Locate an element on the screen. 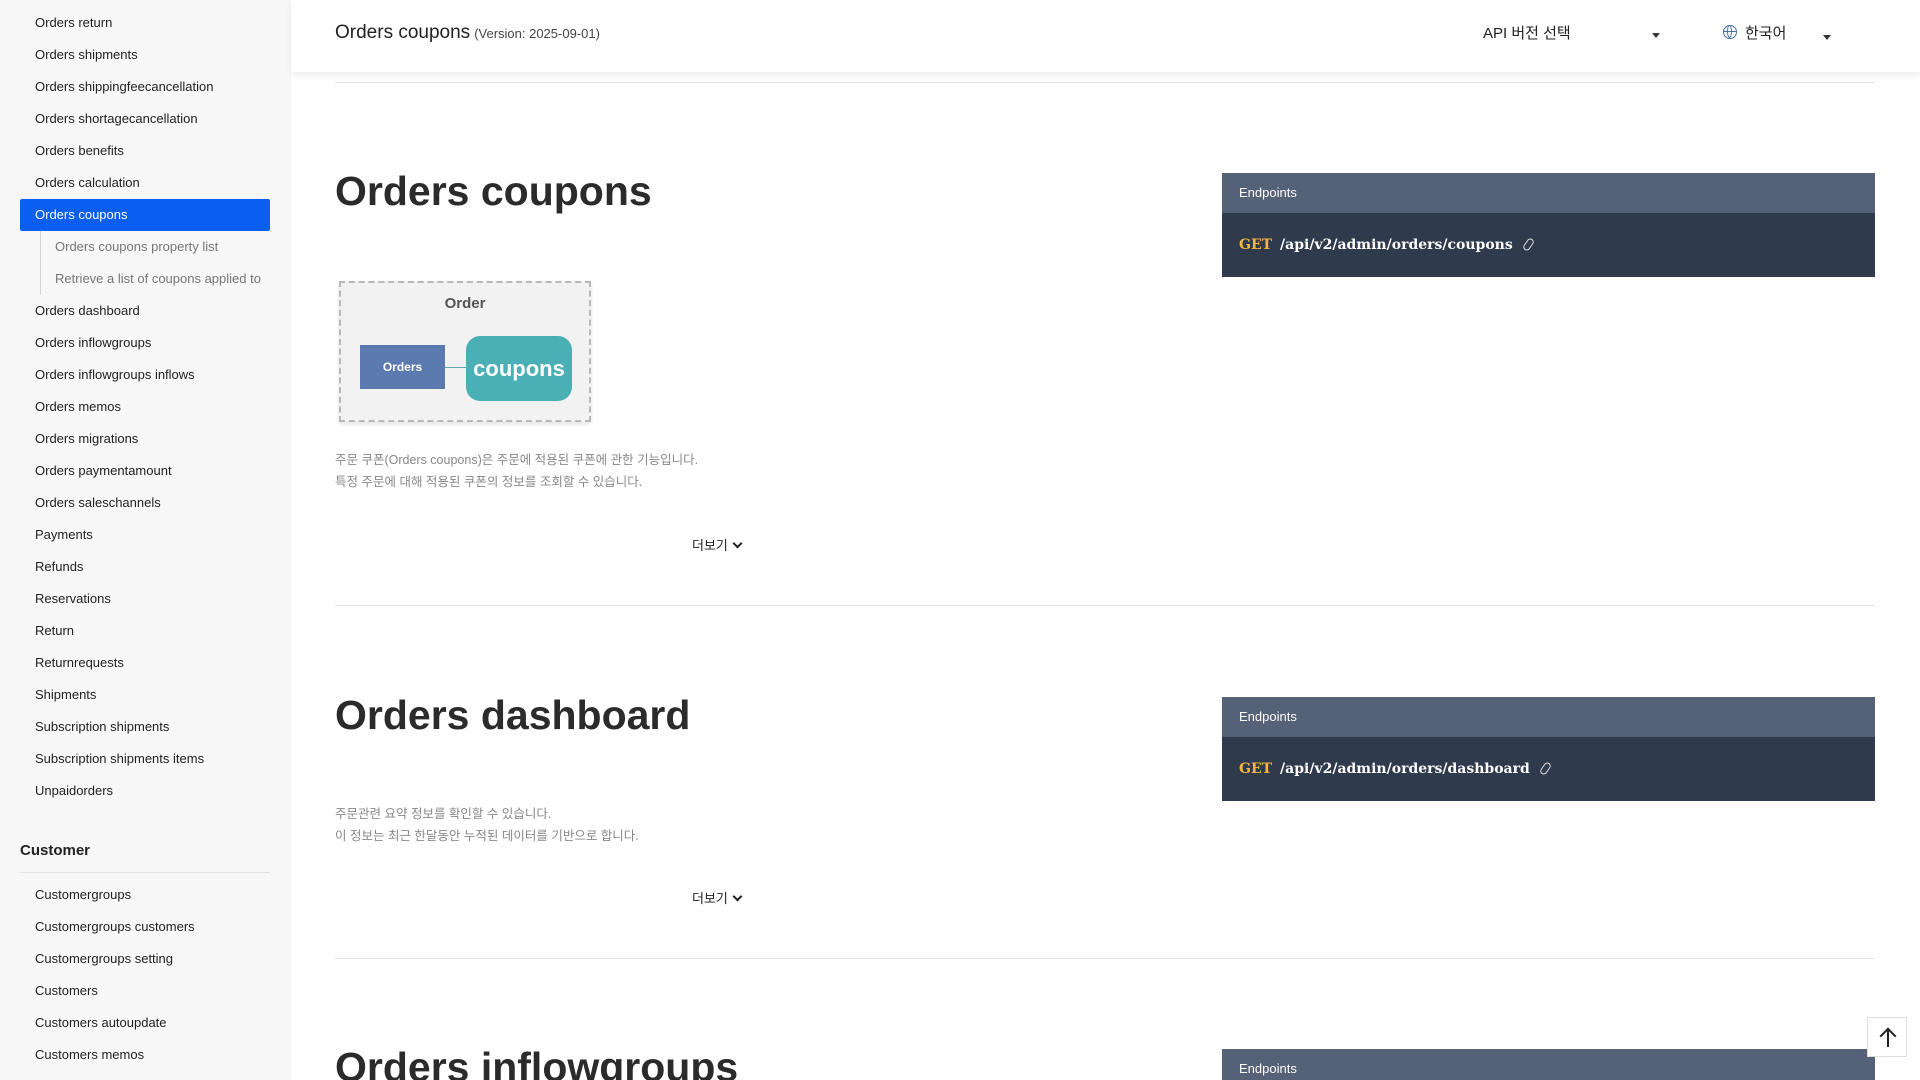 The height and width of the screenshot is (1080, 1920). sidebar-item-orders-memos: Orders memos is located at coordinates (145, 407).